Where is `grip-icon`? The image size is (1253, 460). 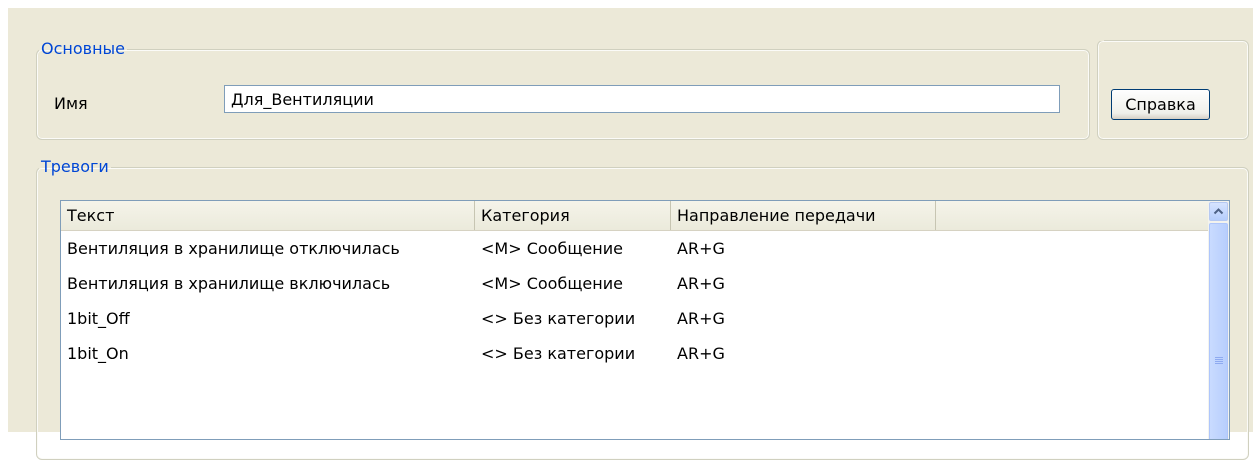
grip-icon is located at coordinates (1219, 361).